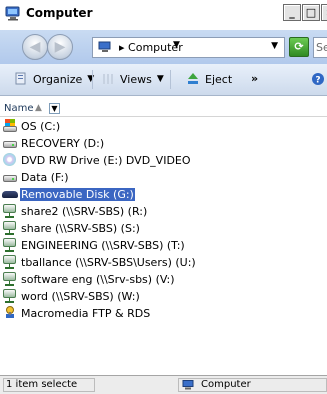 This screenshot has width=327, height=394. I want to click on help-icon: ?, so click(318, 79).